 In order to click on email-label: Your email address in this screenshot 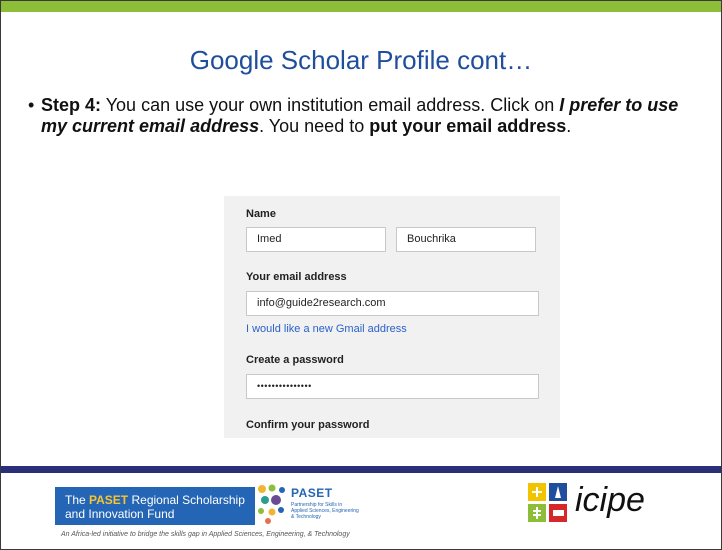, I will do `click(296, 277)`.